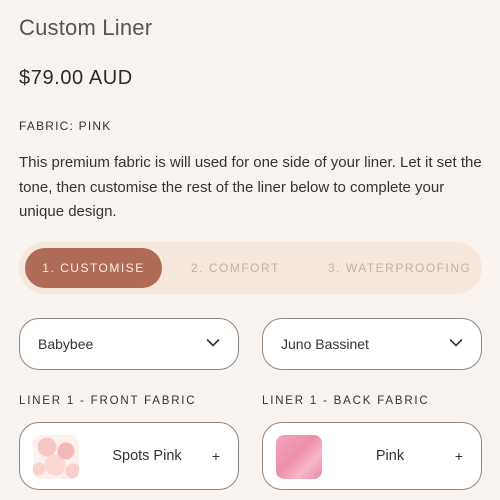 This screenshot has height=500, width=500. What do you see at coordinates (108, 401) in the screenshot?
I see `front-fabric-label: LINER 1 - FRONT FABRIC` at bounding box center [108, 401].